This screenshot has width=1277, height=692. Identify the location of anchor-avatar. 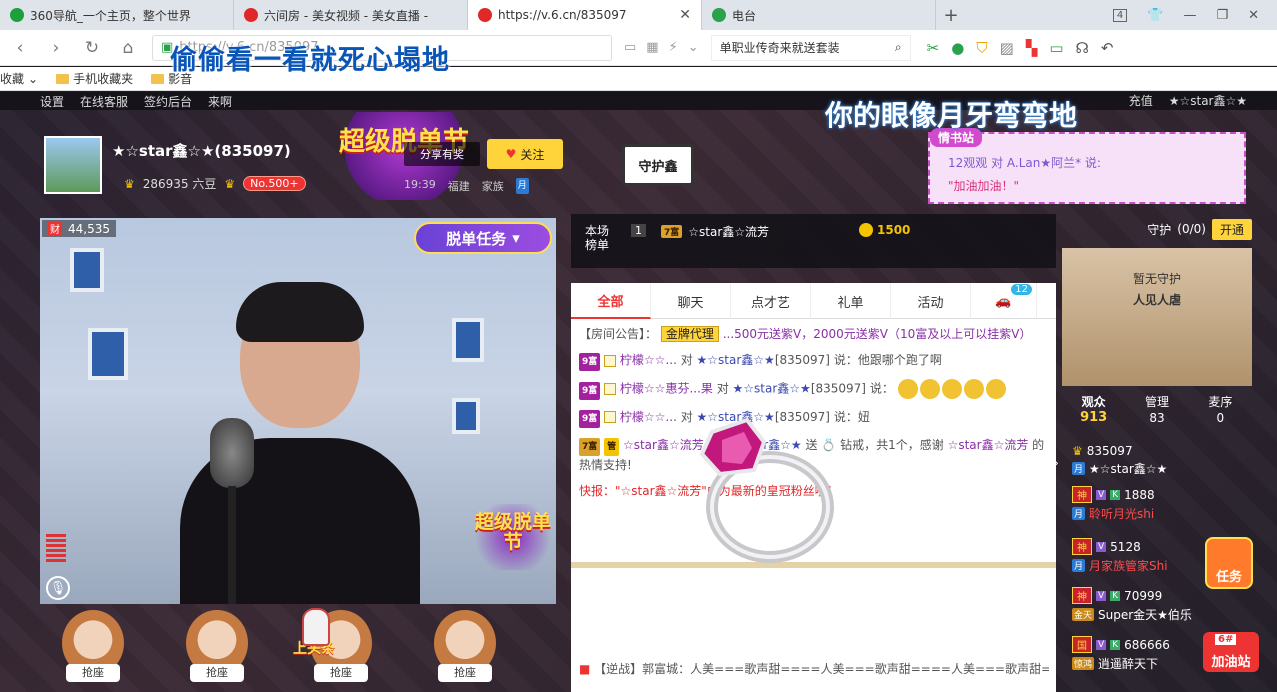
(73, 165).